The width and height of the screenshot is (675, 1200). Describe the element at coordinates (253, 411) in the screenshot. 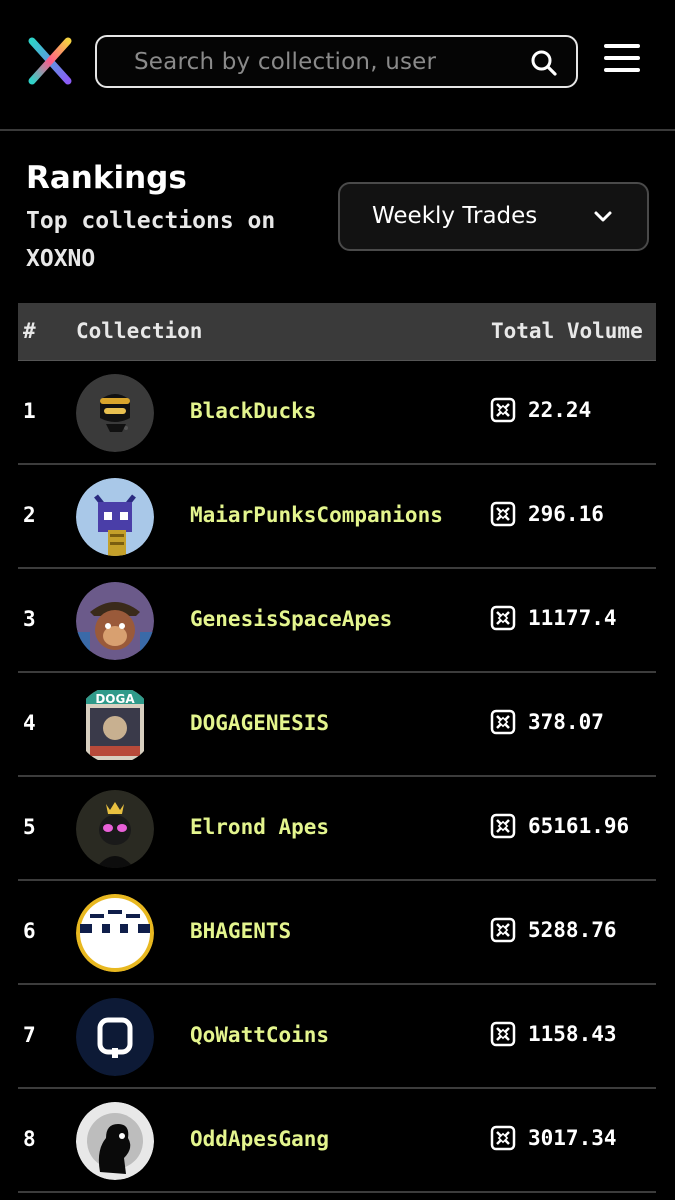

I see `collection-name-link: BlackDucks` at that location.